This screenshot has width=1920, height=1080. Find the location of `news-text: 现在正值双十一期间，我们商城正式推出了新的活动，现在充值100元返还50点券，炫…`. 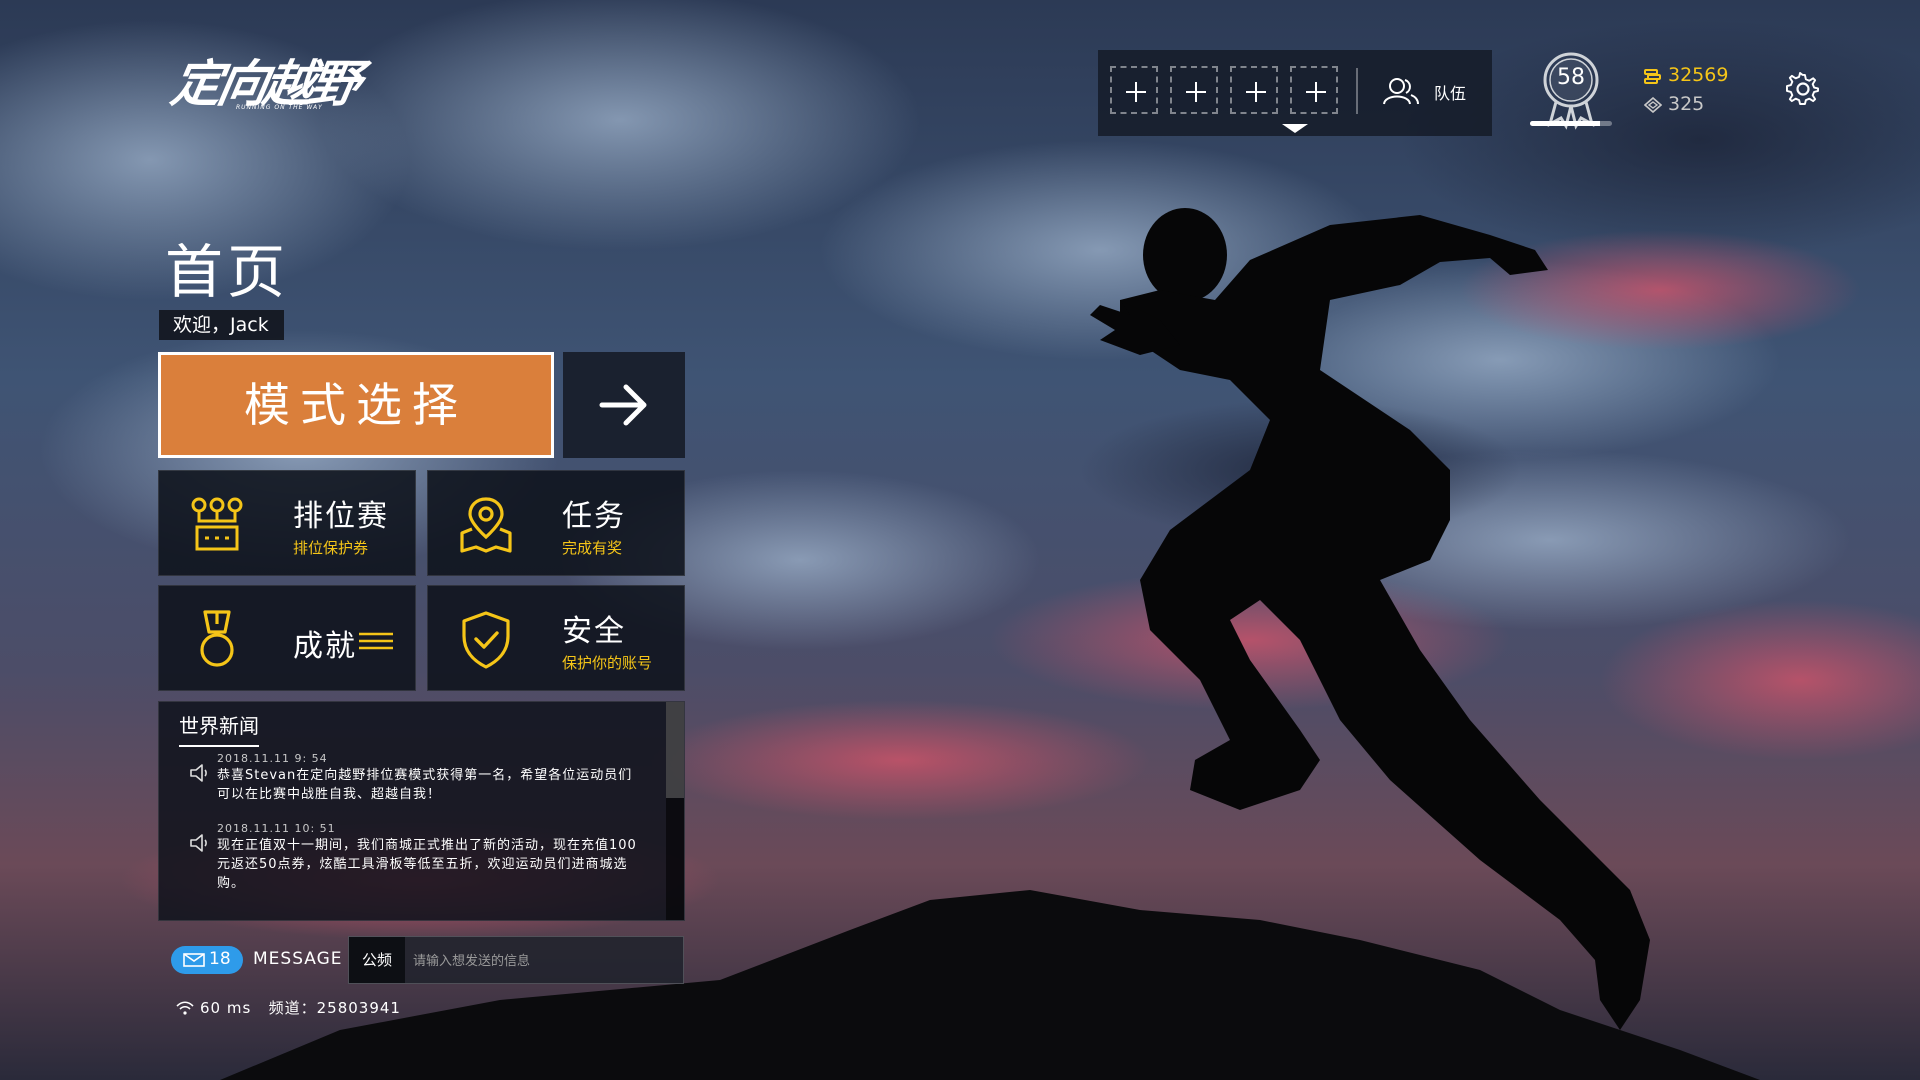

news-text: 现在正值双十一期间，我们商城正式推出了新的活动，现在充值100元返还50点券，炫… is located at coordinates (427, 864).